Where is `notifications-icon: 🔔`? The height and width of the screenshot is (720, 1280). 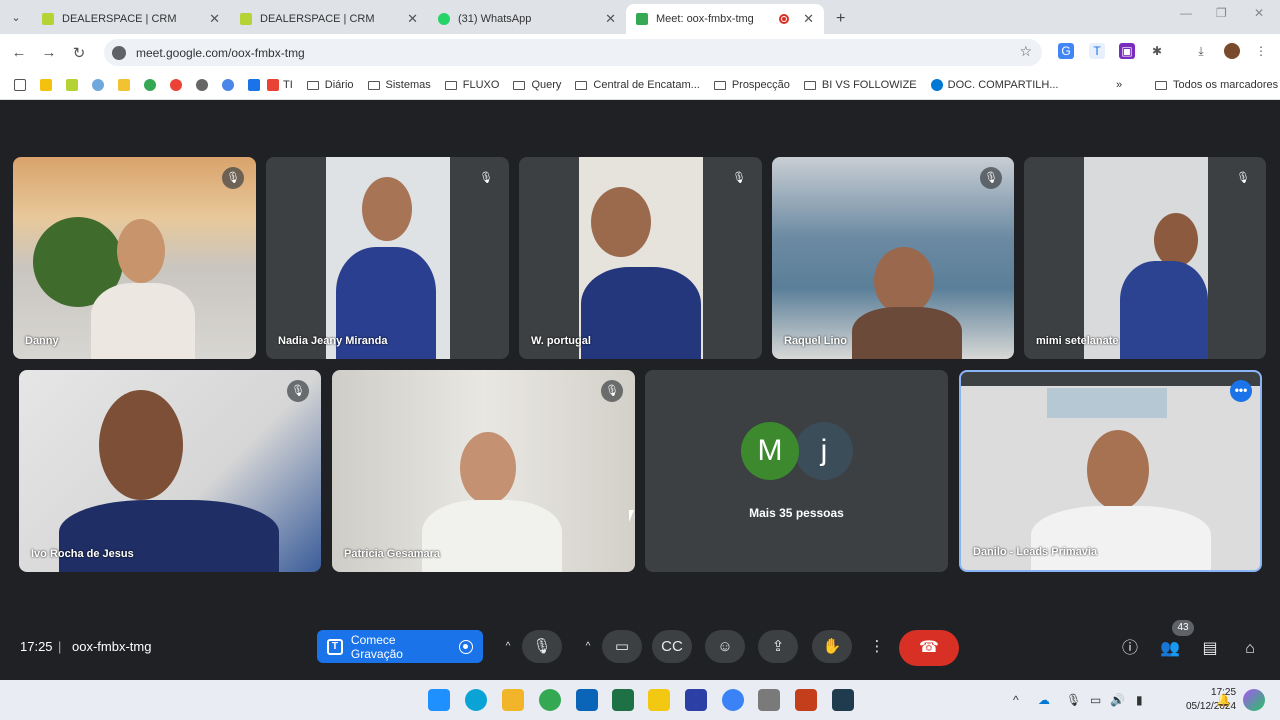
notifications-icon: 🔔 is located at coordinates (1223, 700).